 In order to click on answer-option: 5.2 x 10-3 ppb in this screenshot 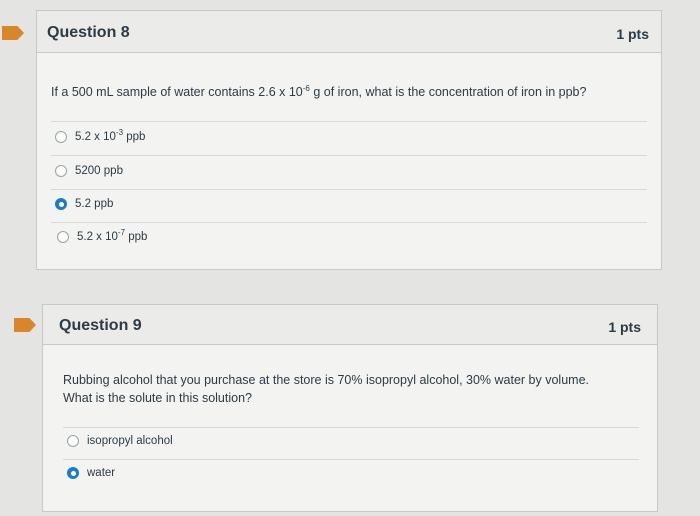, I will do `click(100, 135)`.